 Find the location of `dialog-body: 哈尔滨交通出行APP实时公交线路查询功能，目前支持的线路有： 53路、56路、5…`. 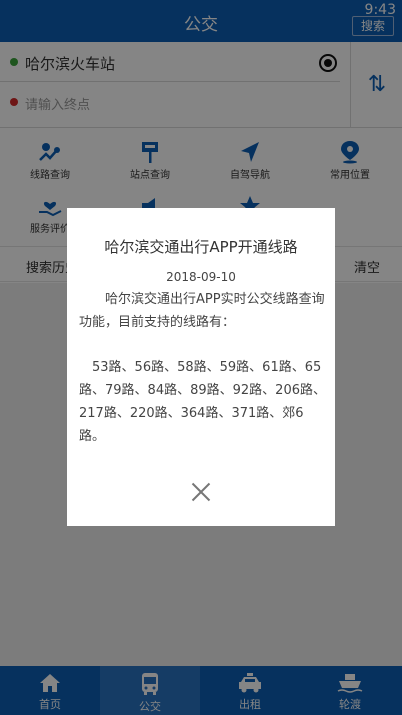

dialog-body: 哈尔滨交通出行APP实时公交线路查询功能，目前支持的线路有： 53路、56路、5… is located at coordinates (203, 368).